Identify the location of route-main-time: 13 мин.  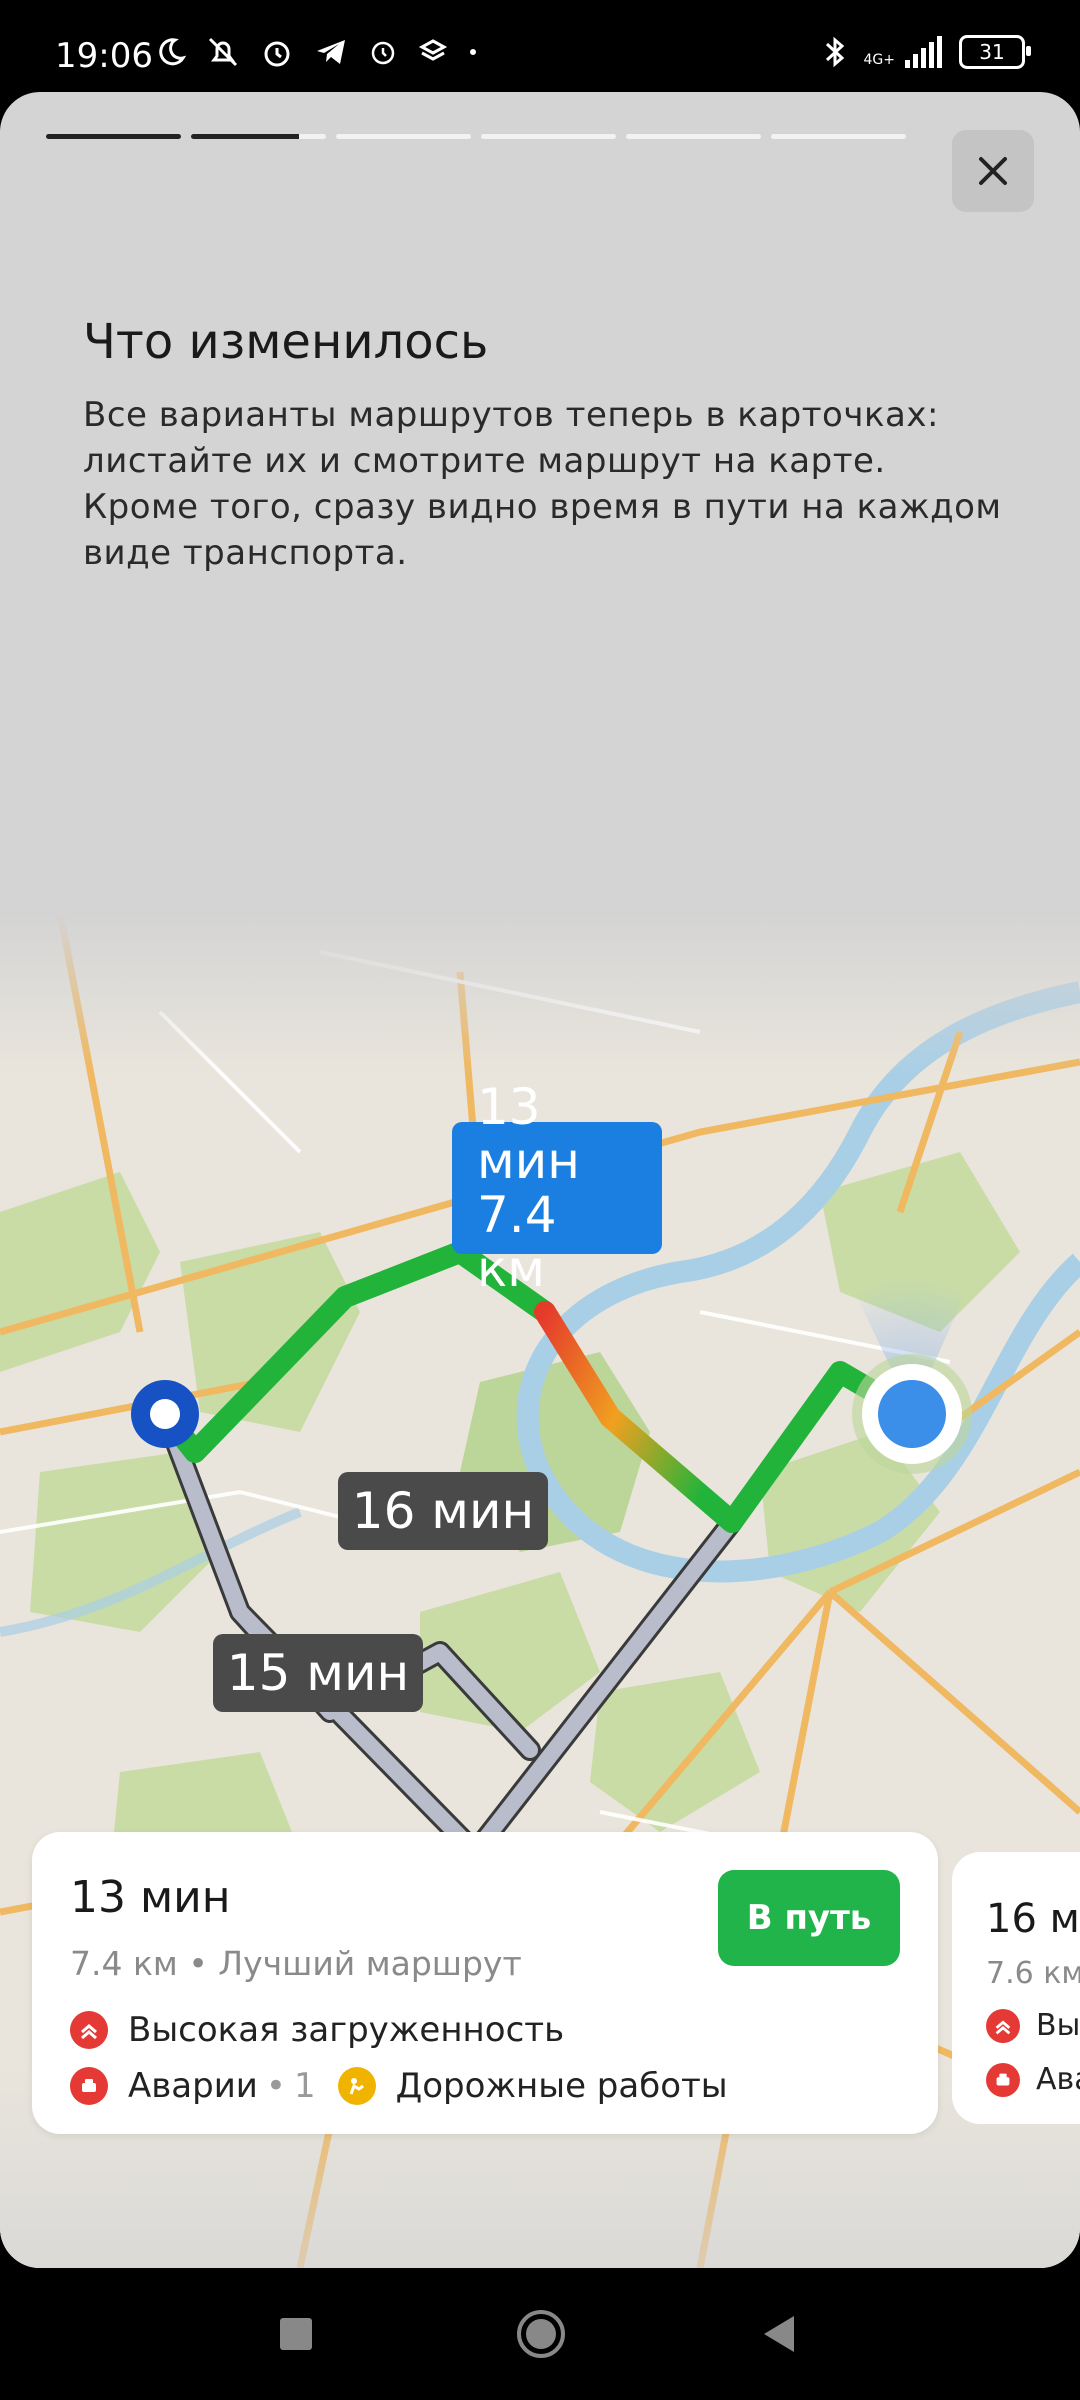
(528, 1134).